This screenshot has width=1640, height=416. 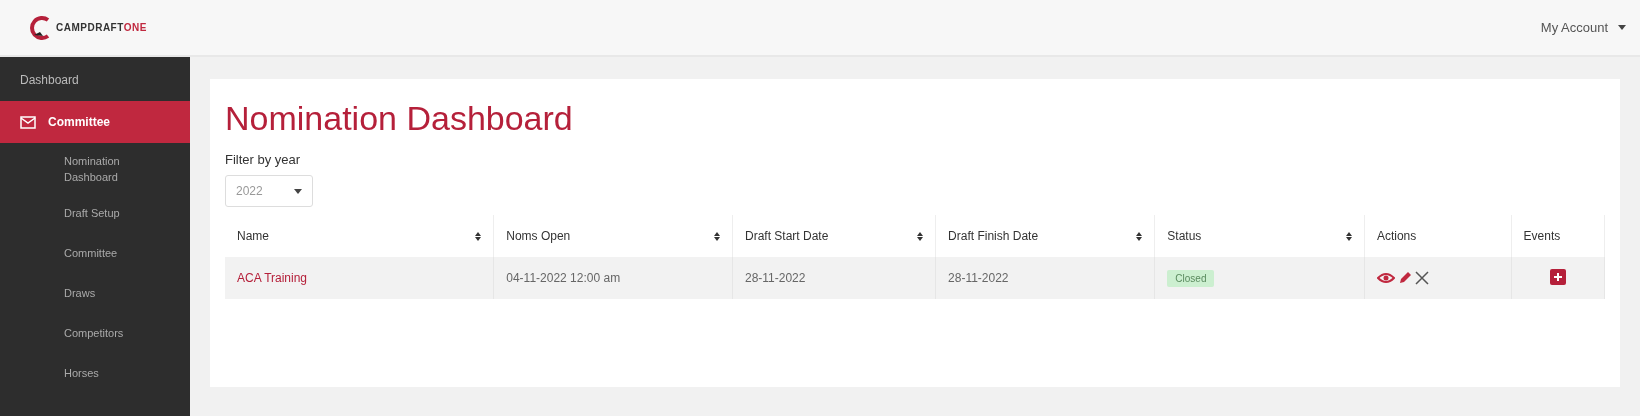 I want to click on status-badge: Closed, so click(x=1191, y=278).